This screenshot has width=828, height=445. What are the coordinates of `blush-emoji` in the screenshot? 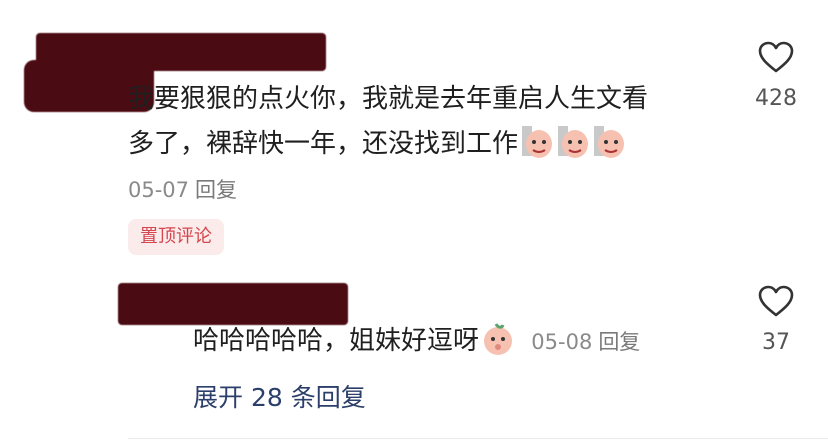 It's located at (497, 339).